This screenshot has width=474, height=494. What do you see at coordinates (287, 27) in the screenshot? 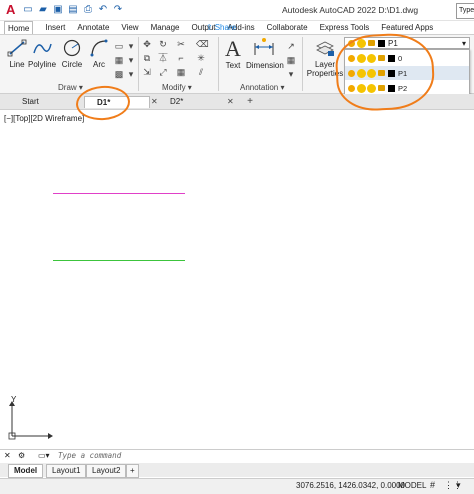
I see `tab-collaborate: Collaborate` at bounding box center [287, 27].